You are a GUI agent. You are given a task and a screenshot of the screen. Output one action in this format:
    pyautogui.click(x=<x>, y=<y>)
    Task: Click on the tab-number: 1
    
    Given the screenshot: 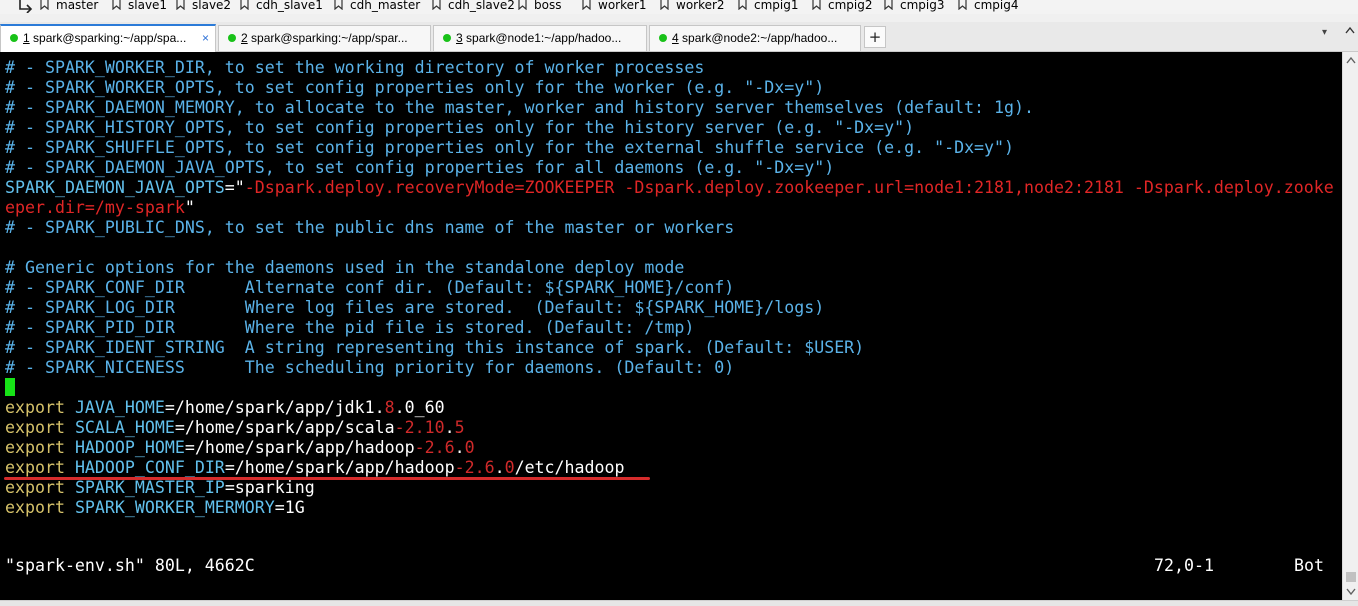 What is the action you would take?
    pyautogui.click(x=26, y=38)
    